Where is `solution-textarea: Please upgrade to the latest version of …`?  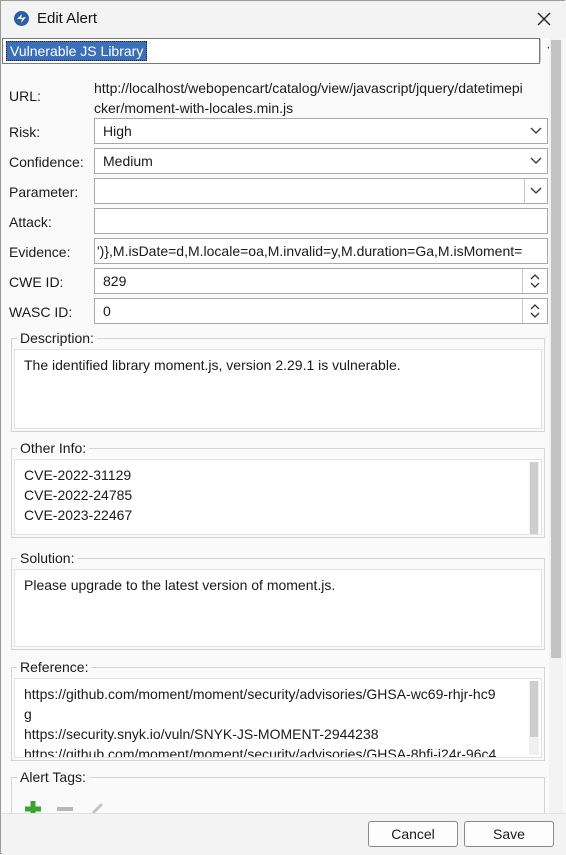 solution-textarea: Please upgrade to the latest version of … is located at coordinates (278, 608).